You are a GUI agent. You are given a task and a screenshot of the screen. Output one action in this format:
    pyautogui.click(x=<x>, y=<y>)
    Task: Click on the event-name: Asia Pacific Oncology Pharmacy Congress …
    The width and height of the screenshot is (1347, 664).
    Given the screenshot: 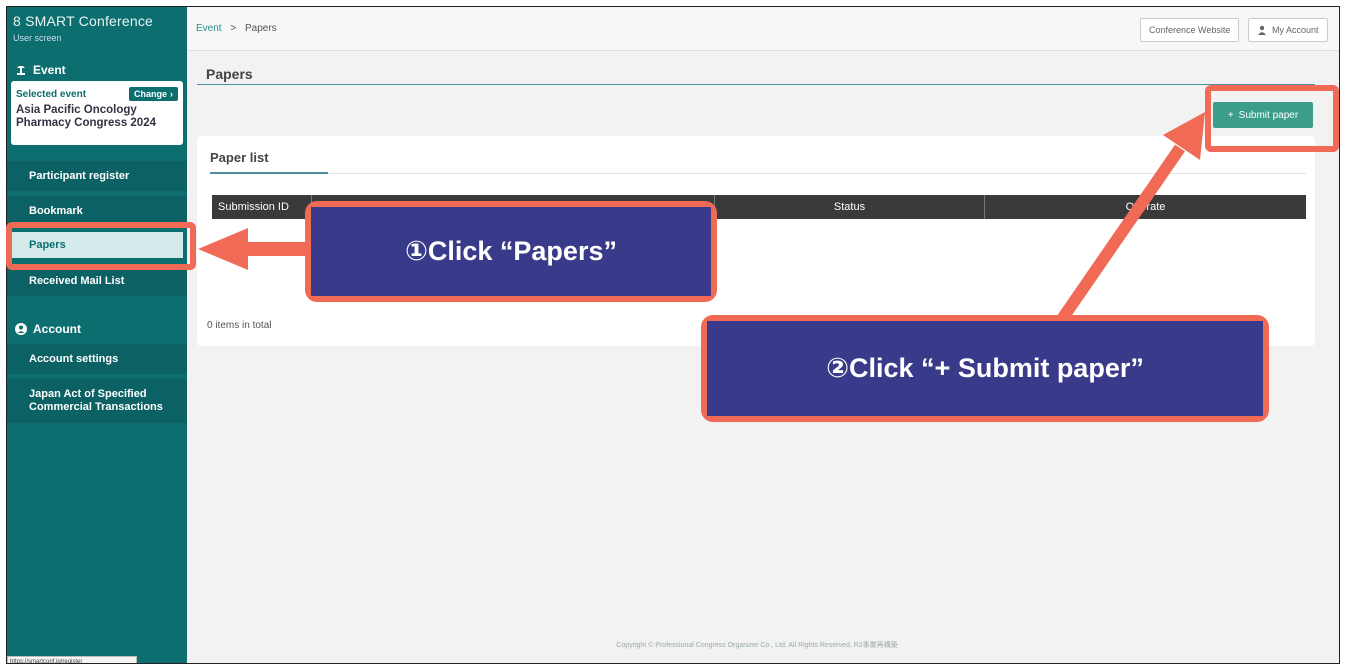 What is the action you would take?
    pyautogui.click(x=86, y=116)
    